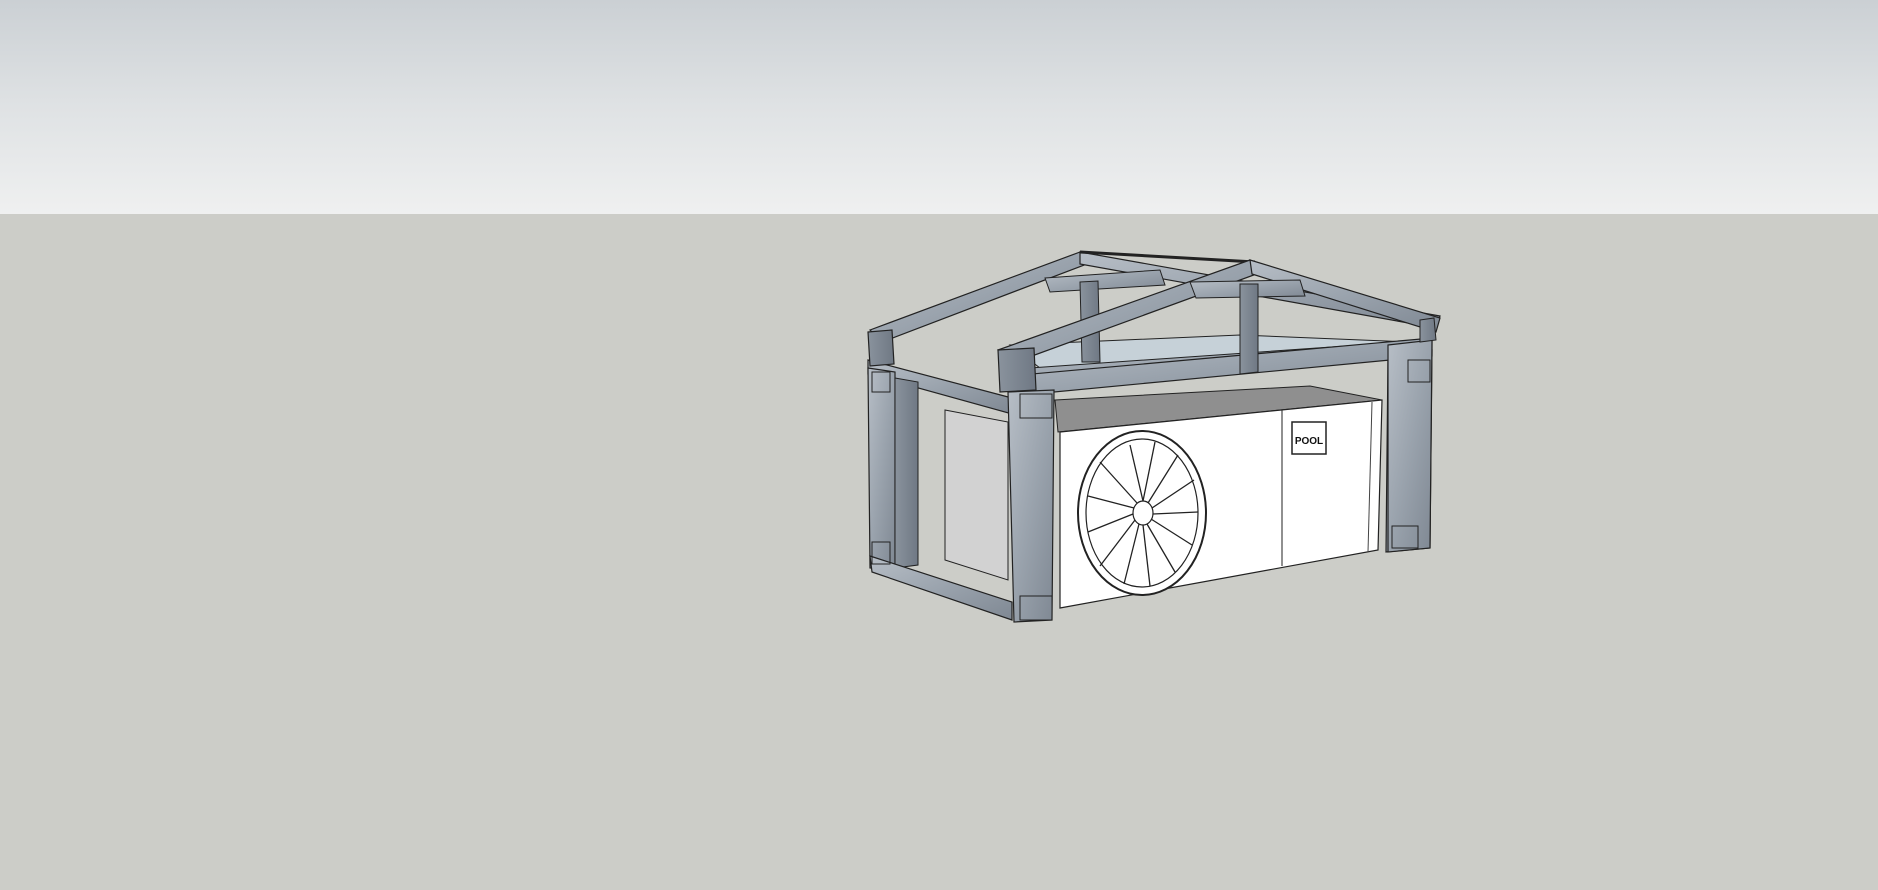 The height and width of the screenshot is (890, 1878). I want to click on left-back-post, so click(881, 469).